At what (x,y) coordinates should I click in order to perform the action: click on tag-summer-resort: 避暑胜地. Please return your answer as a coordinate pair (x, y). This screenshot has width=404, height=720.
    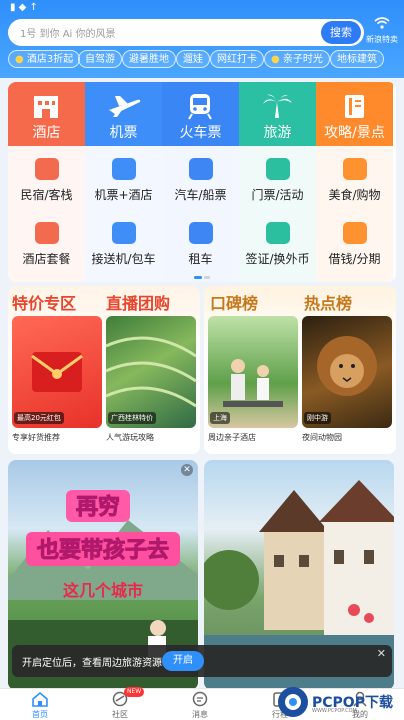
    Looking at the image, I should click on (149, 59).